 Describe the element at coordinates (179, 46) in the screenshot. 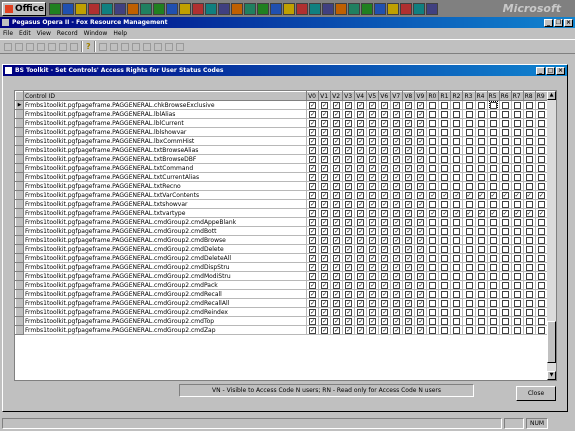

I see `print-icon` at that location.